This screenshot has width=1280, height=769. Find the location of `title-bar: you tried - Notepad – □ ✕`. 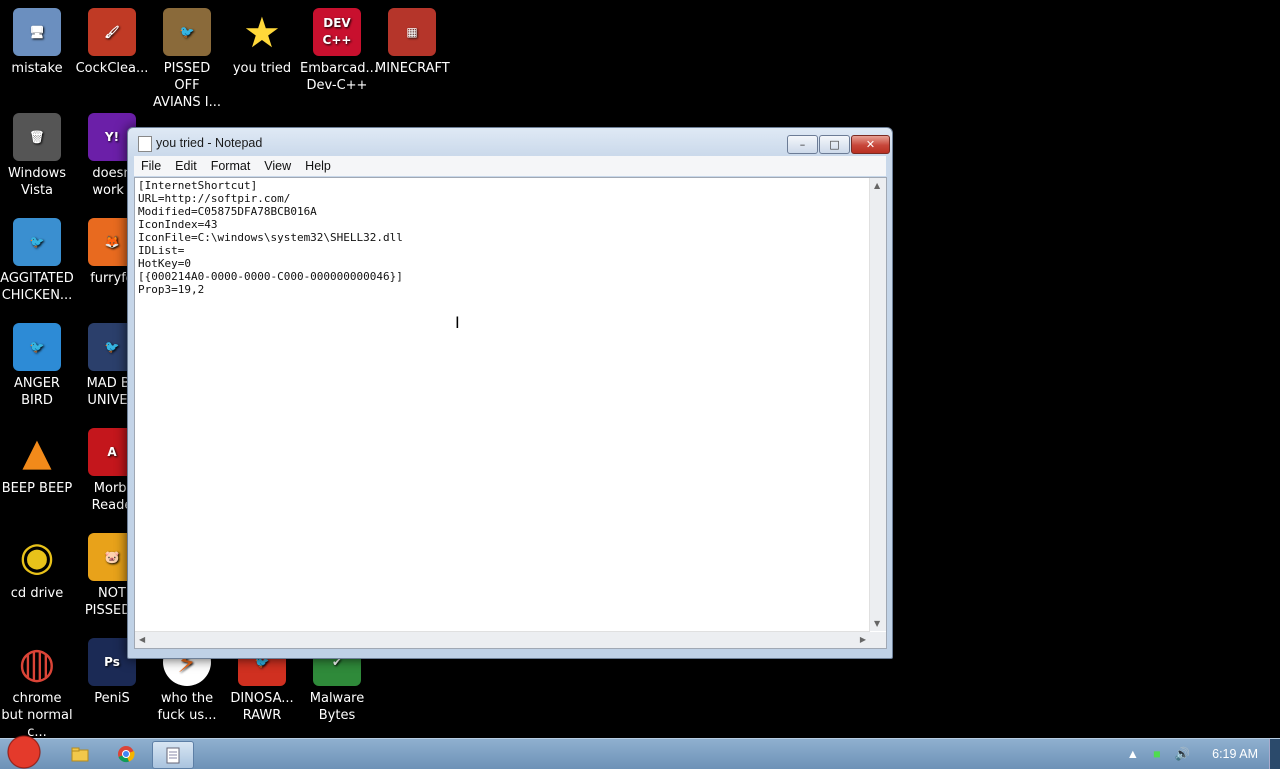

title-bar: you tried - Notepad – □ ✕ is located at coordinates (510, 142).